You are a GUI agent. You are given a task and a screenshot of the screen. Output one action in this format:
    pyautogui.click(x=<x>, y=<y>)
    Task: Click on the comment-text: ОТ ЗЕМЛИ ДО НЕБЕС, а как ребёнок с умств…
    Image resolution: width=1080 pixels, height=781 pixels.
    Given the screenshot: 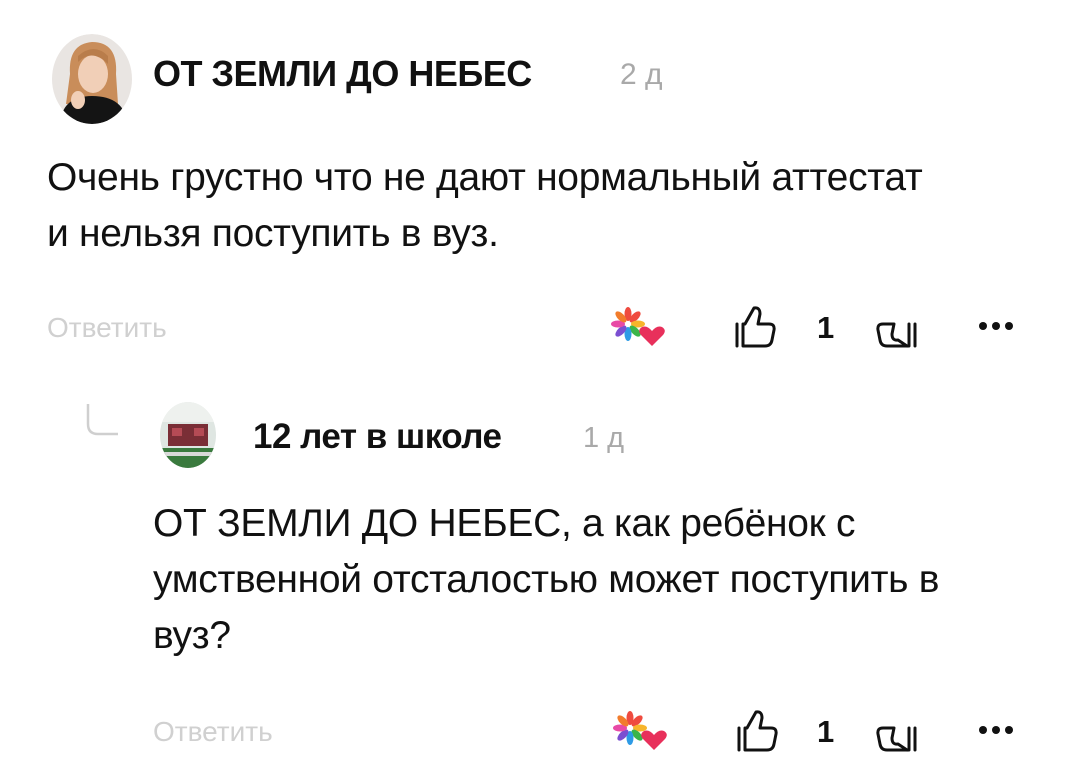 What is the action you would take?
    pyautogui.click(x=546, y=579)
    